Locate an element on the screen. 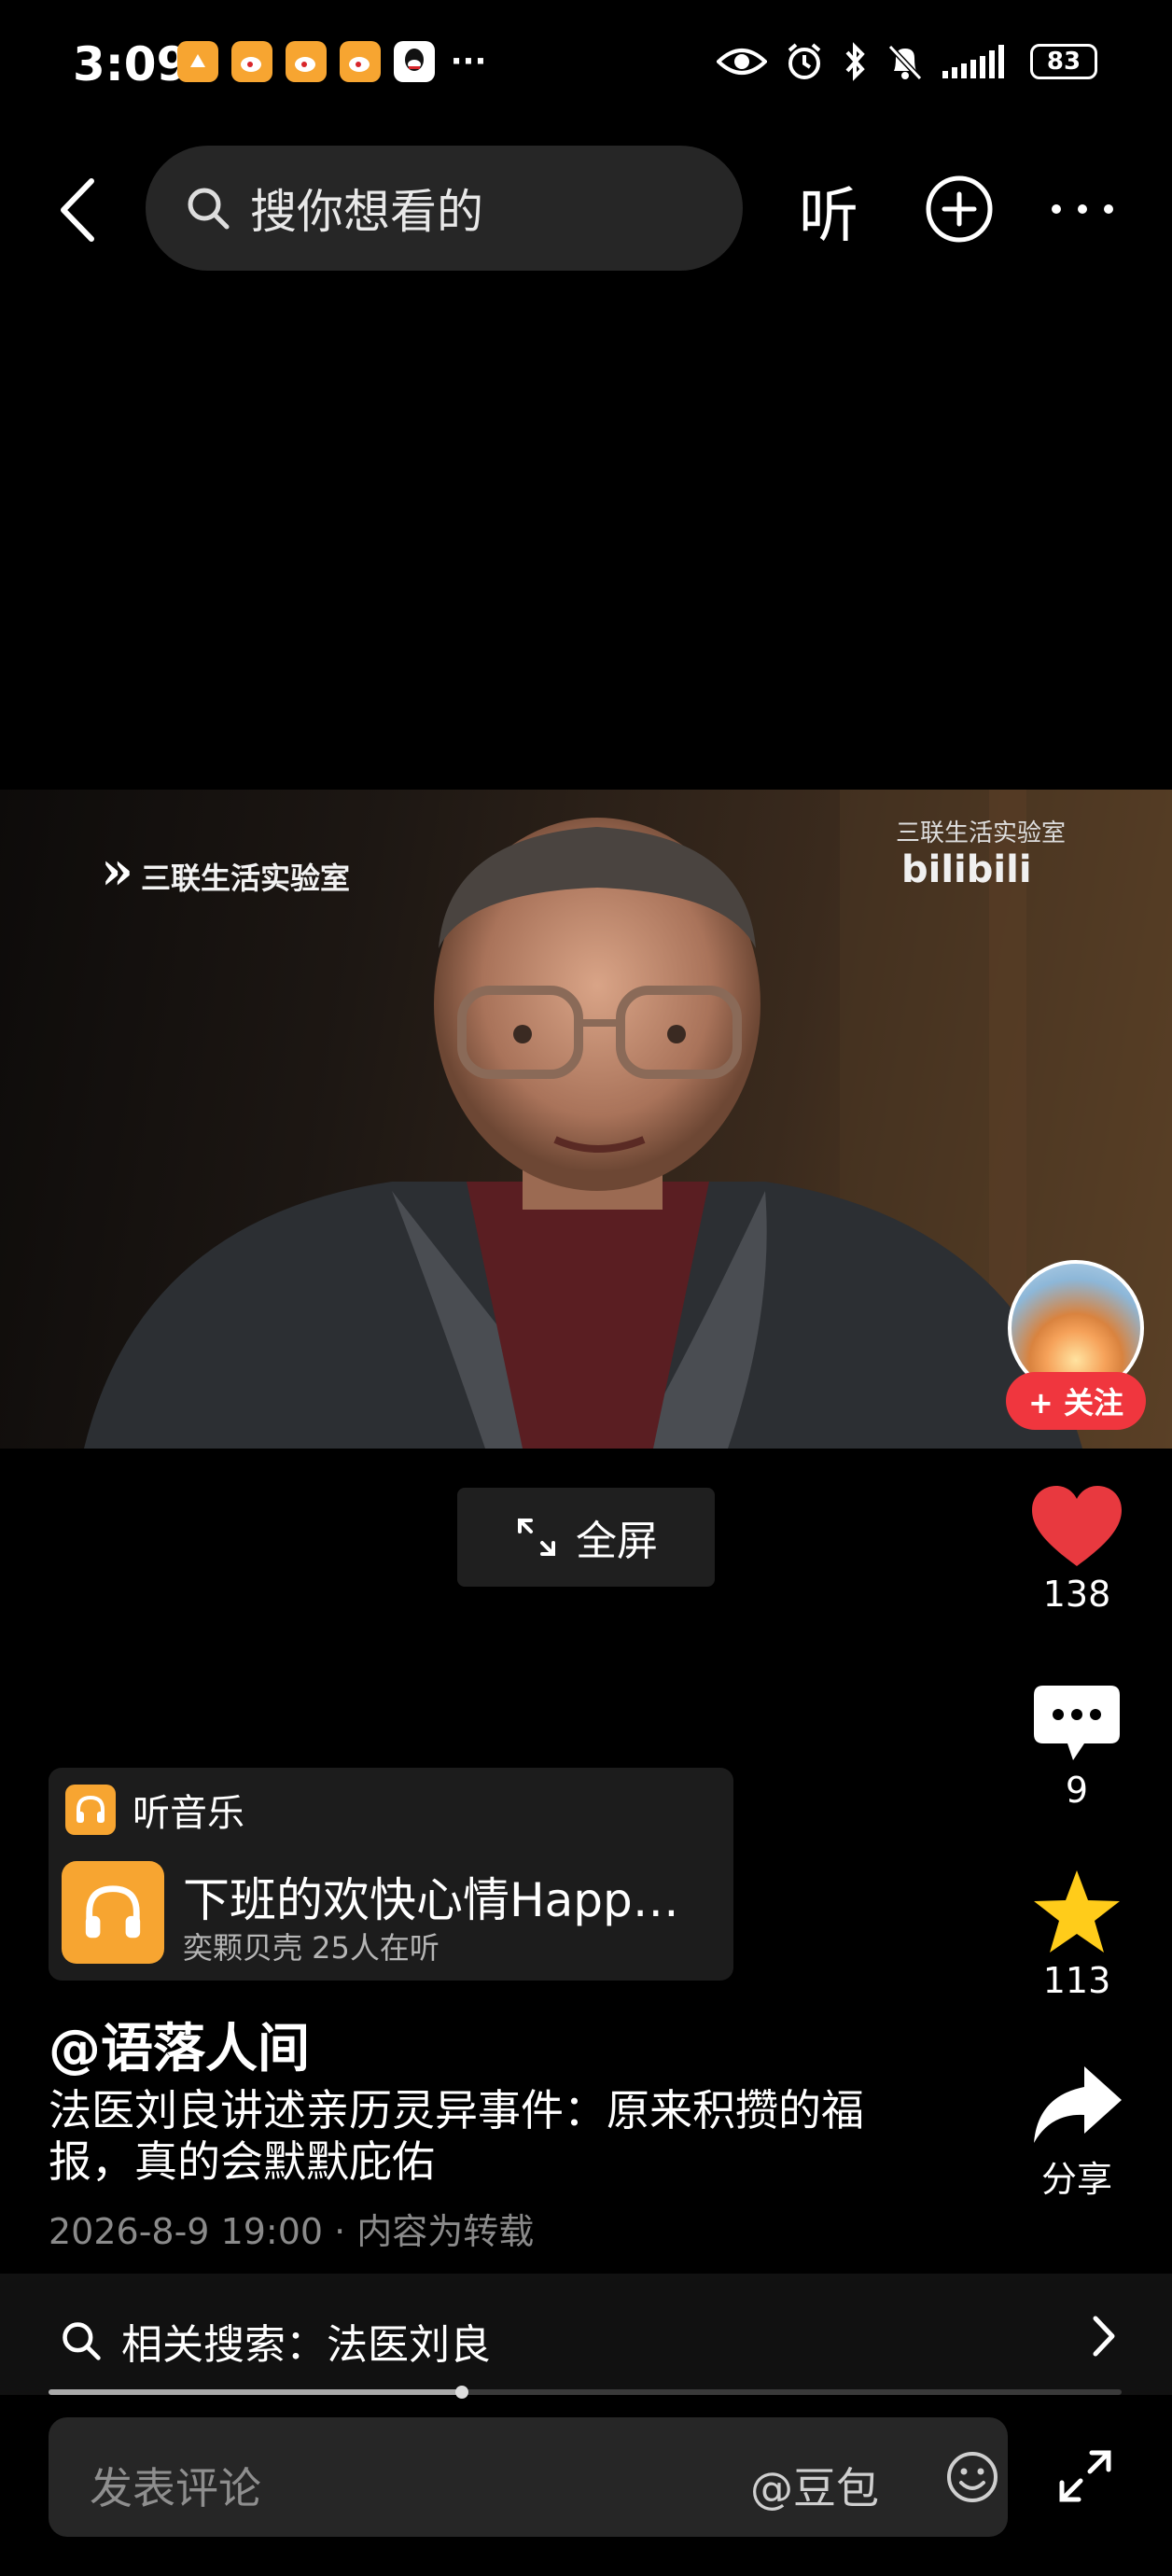  search-placeholder: 搜你想看的 is located at coordinates (366, 212).